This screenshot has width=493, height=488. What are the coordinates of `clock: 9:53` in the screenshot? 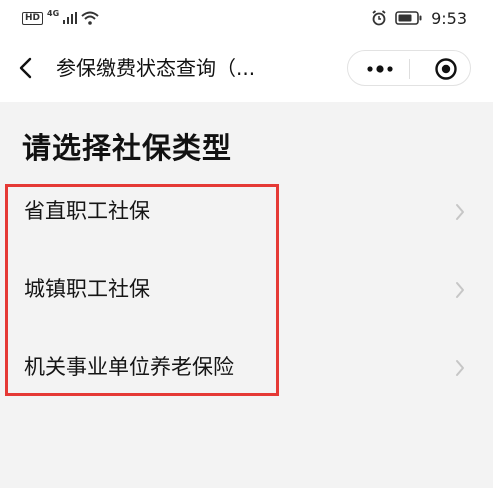 It's located at (449, 18).